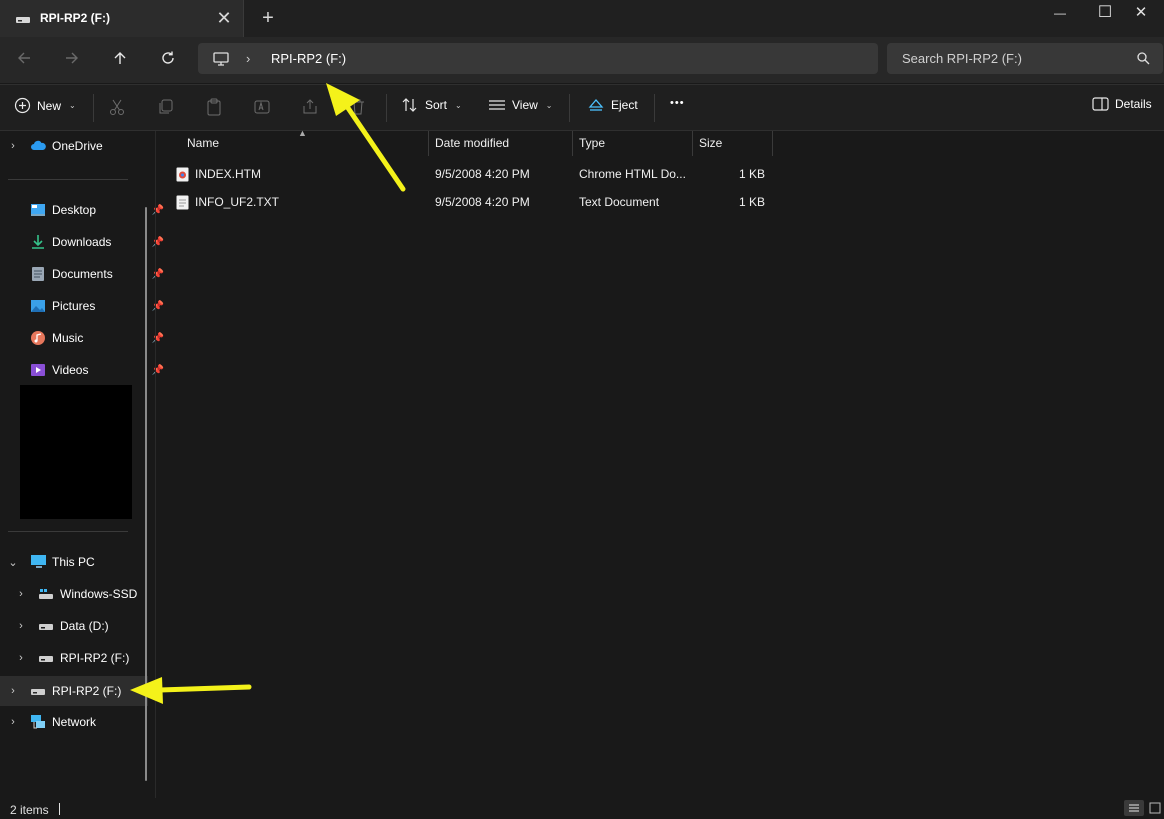 This screenshot has width=1164, height=819. Describe the element at coordinates (45, 105) in the screenshot. I see `new-button: New ⌄` at that location.